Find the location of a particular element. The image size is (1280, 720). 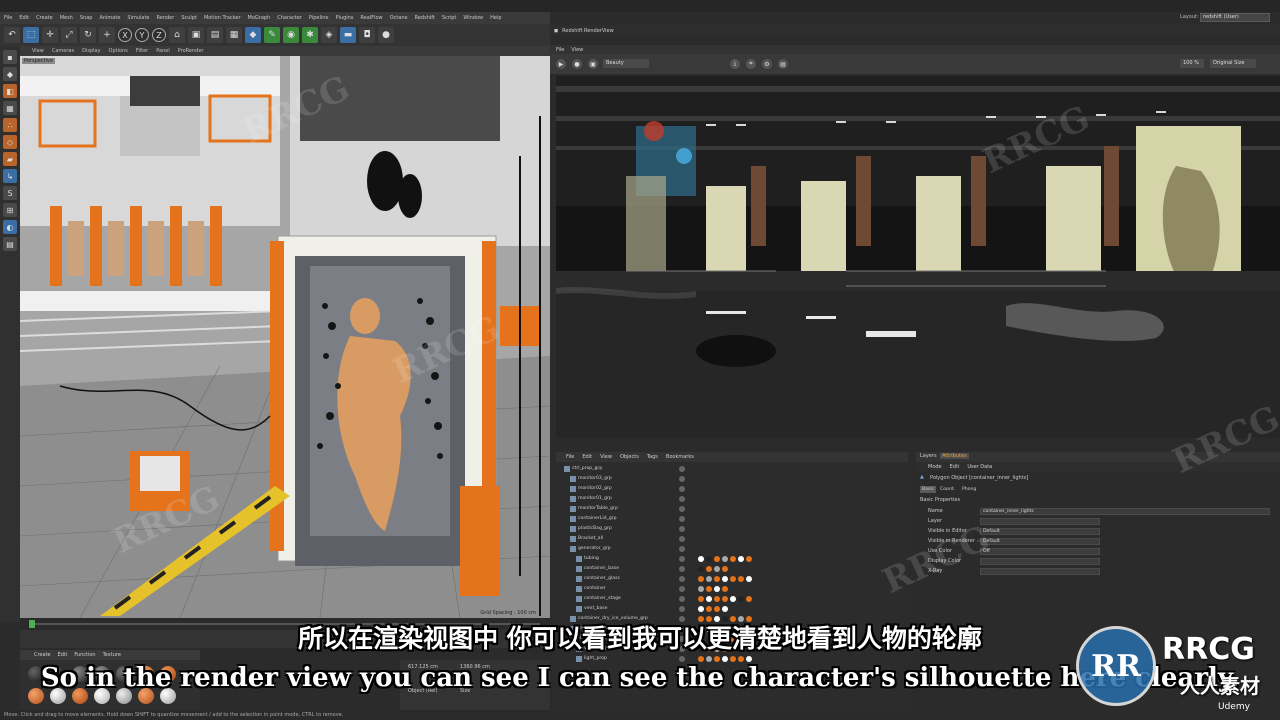

om-menu-item-1: Edit is located at coordinates (587, 457).